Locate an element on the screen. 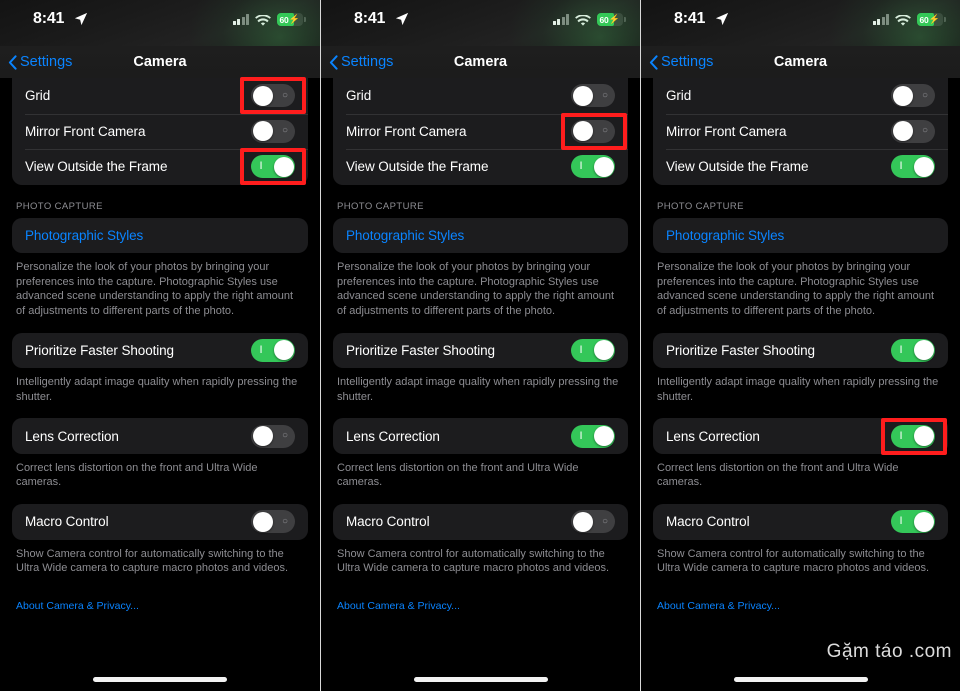 This screenshot has width=960, height=691. bolt-icon: ⚡ is located at coordinates (614, 19).